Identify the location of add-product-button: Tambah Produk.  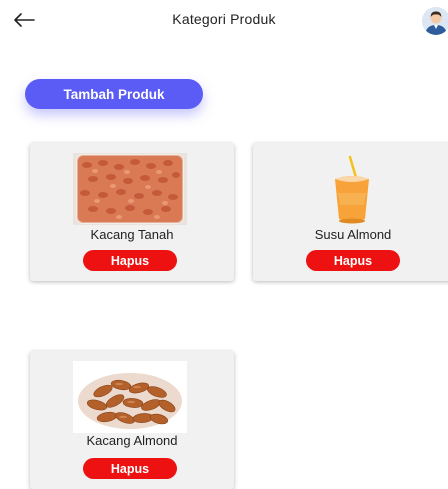
(114, 94).